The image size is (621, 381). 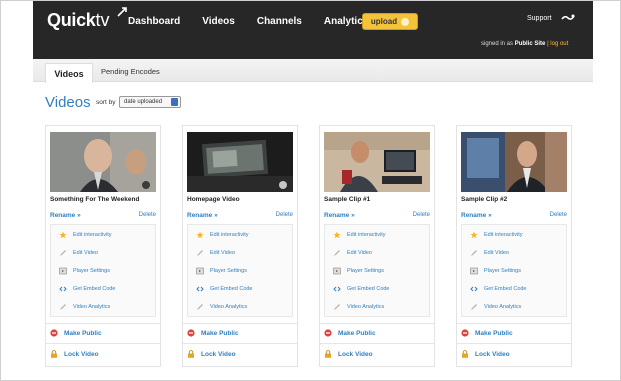 I want to click on signed-in-status: signed in as Public Site | log out, so click(x=524, y=44).